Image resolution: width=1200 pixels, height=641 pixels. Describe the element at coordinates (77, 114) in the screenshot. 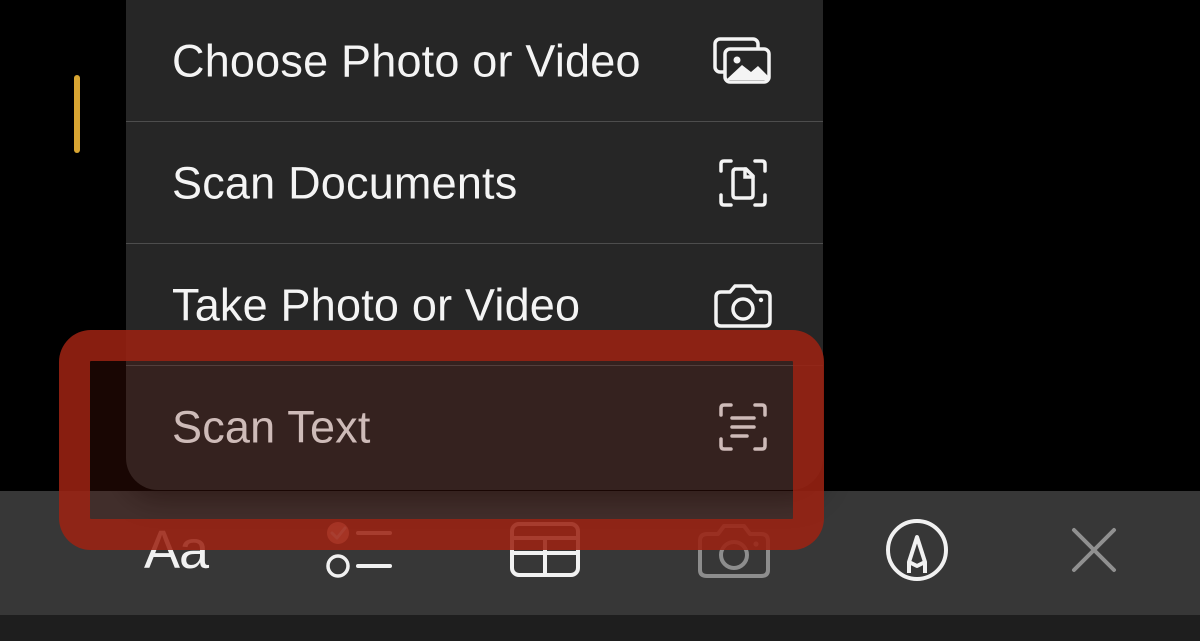

I see `text-cursor` at that location.